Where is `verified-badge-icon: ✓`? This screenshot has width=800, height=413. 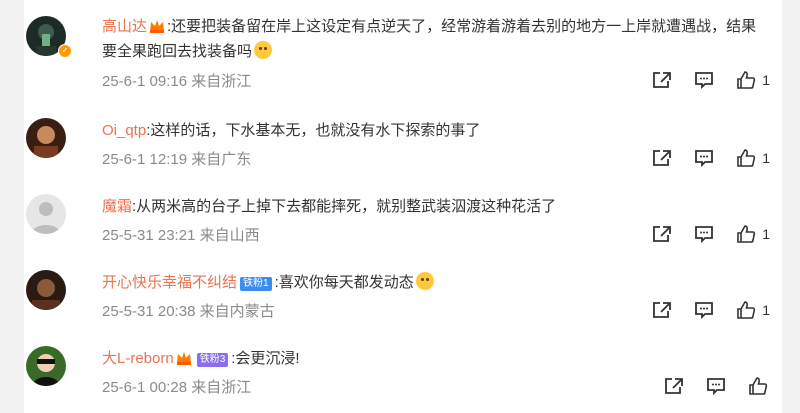 verified-badge-icon: ✓ is located at coordinates (65, 51).